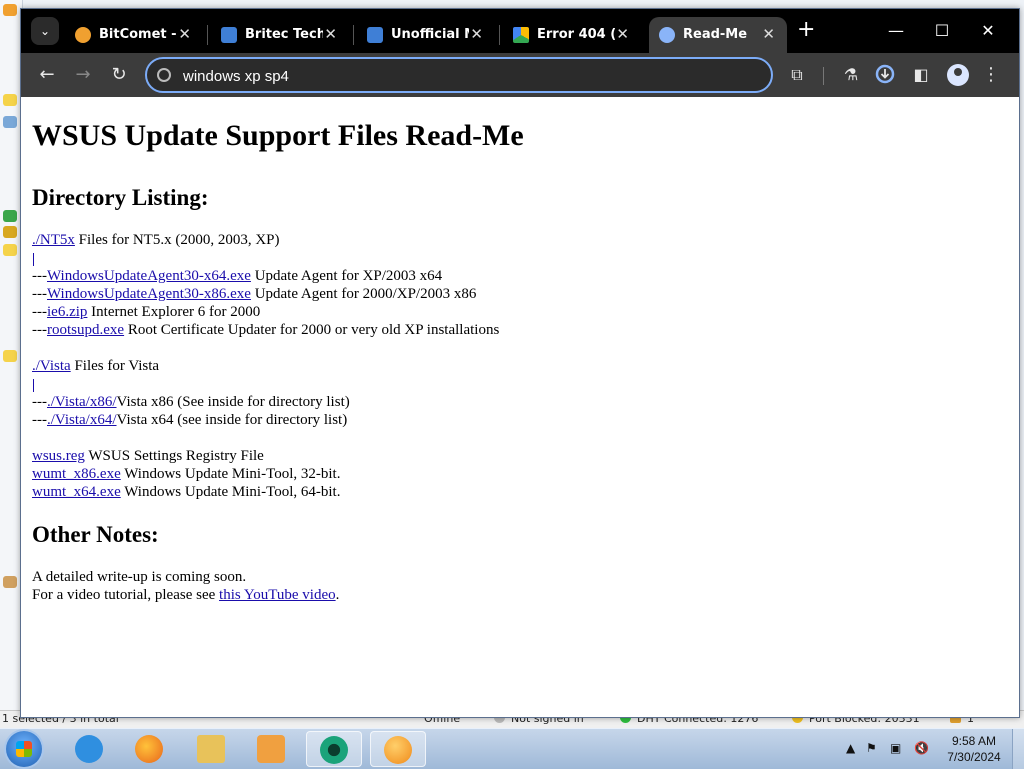 The width and height of the screenshot is (1024, 769). I want to click on notes-text: A detailed write-up is coming soon., so click(139, 577).